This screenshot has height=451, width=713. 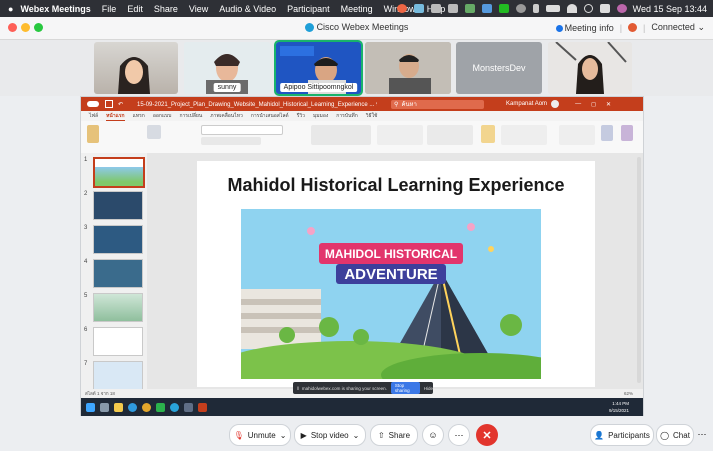 What do you see at coordinates (520, 8) in the screenshot?
I see `clock-icon` at bounding box center [520, 8].